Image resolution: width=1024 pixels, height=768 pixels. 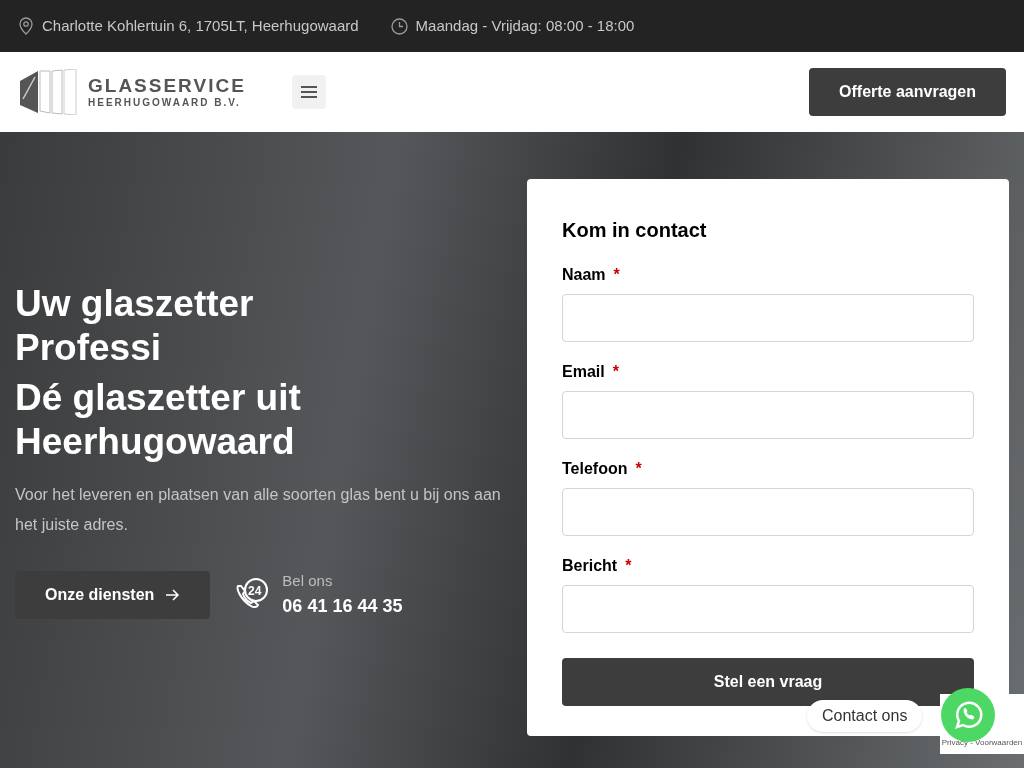 What do you see at coordinates (26, 26) in the screenshot?
I see `location-pin-icon` at bounding box center [26, 26].